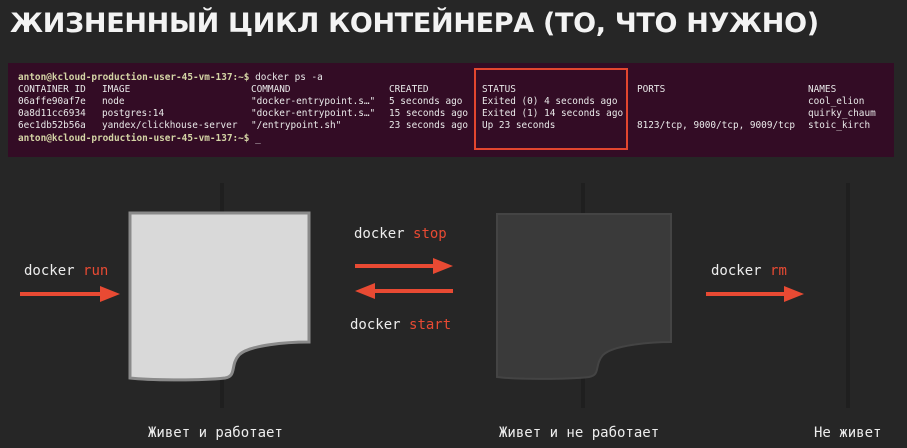  I want to click on rm-keyword: rm, so click(778, 271).